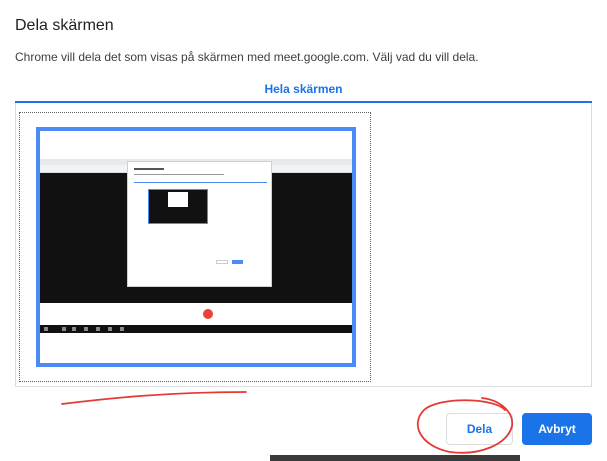  I want to click on thumbnail-meeting-controls, so click(196, 314).